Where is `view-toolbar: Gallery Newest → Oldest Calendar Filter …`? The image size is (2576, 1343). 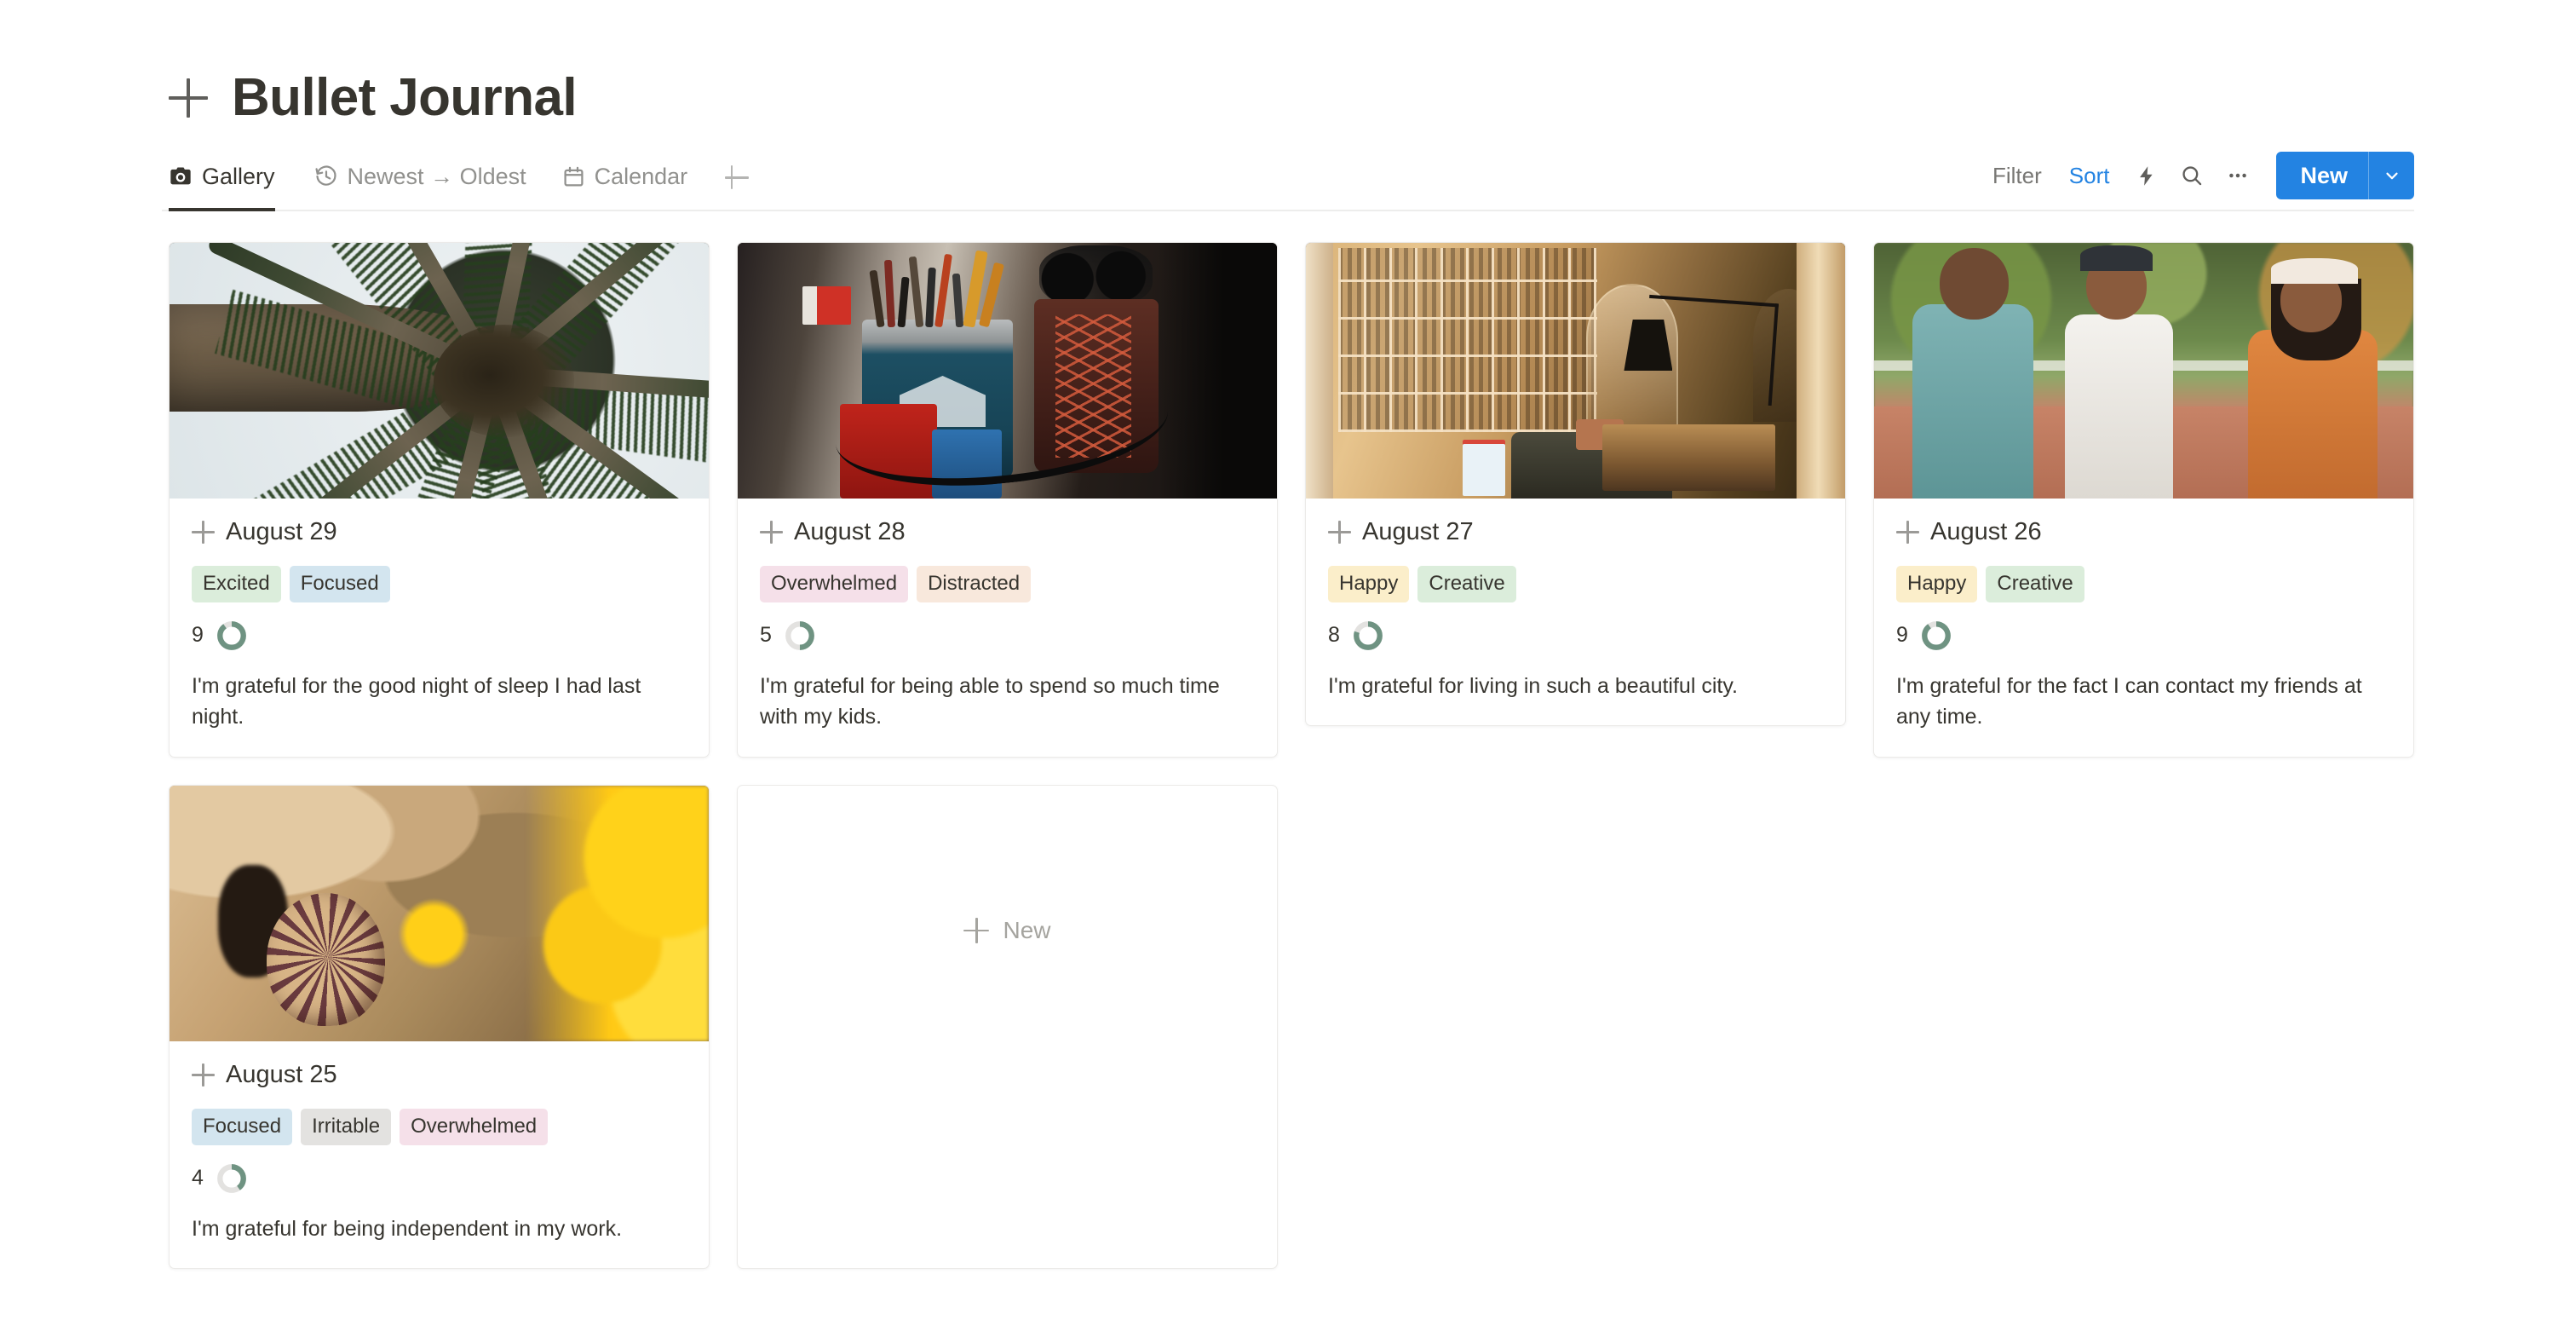
view-toolbar: Gallery Newest → Oldest Calendar Filter … is located at coordinates (1288, 181).